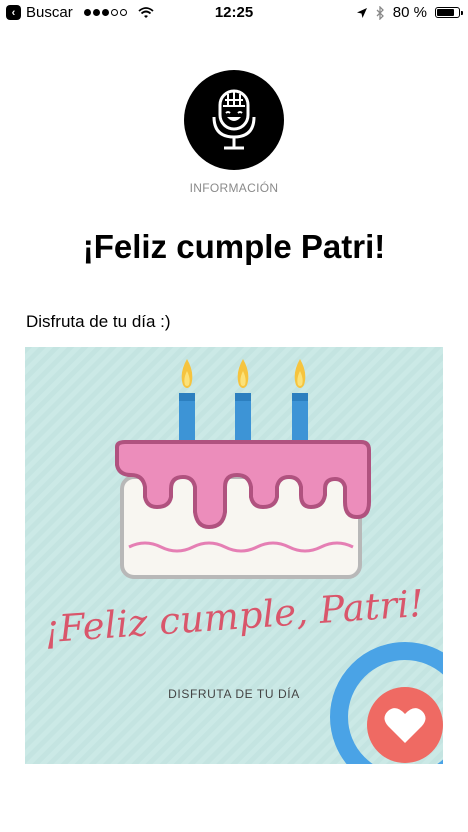  Describe the element at coordinates (49, 12) in the screenshot. I see `back-label: Buscar` at that location.